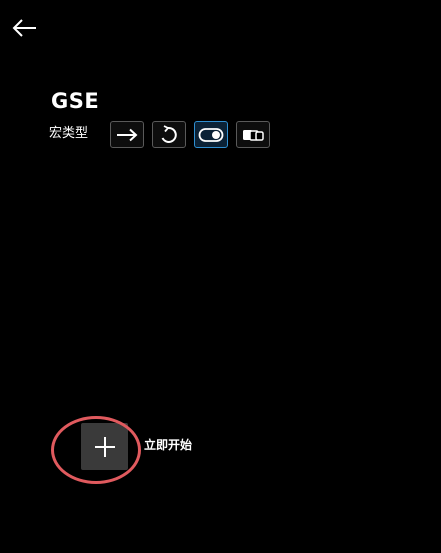  What do you see at coordinates (190, 134) in the screenshot?
I see `macro-type-selector` at bounding box center [190, 134].